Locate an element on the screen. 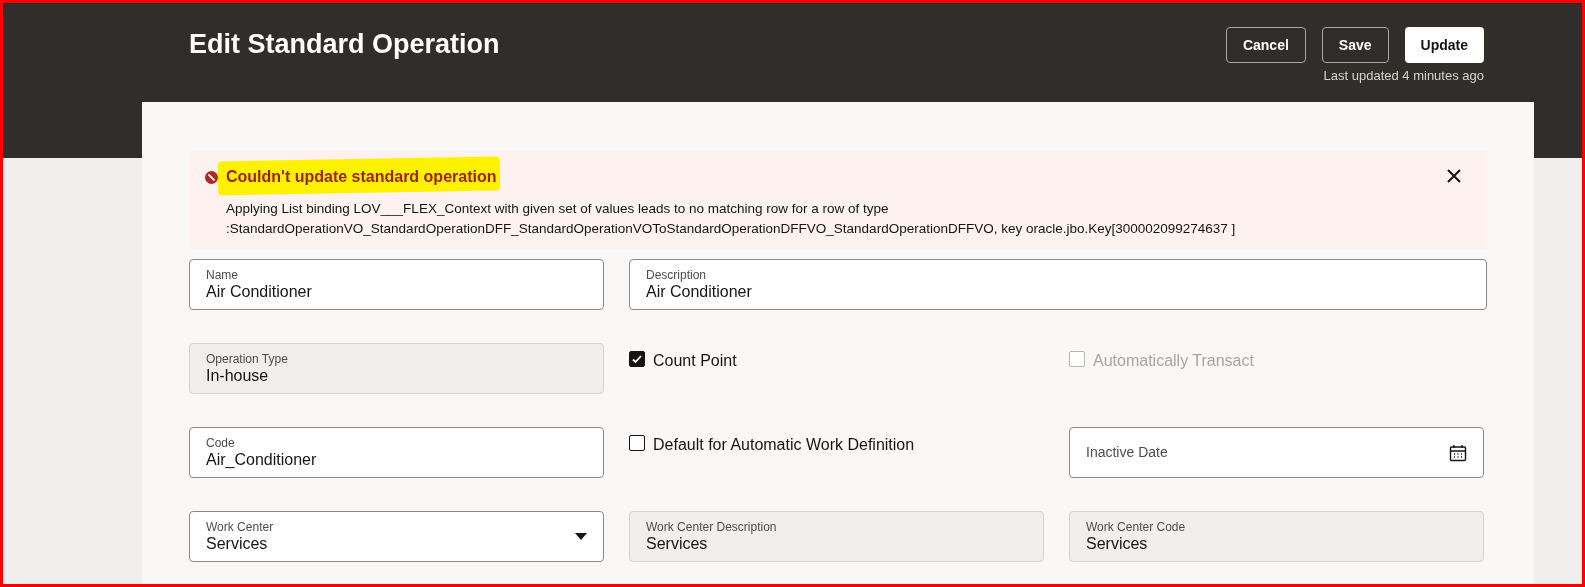 Image resolution: width=1585 pixels, height=587 pixels. caret-icon is located at coordinates (581, 536).